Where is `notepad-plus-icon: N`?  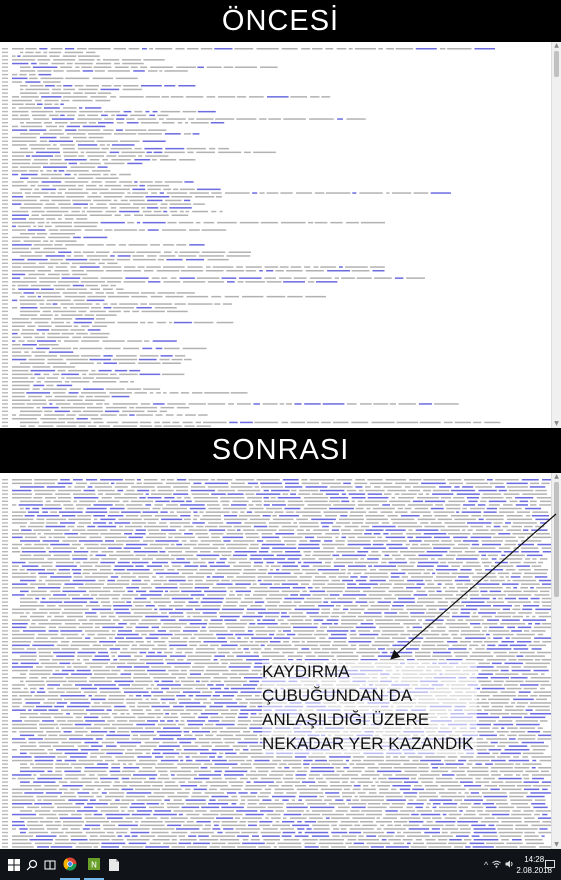
notepad-plus-icon: N is located at coordinates (94, 864).